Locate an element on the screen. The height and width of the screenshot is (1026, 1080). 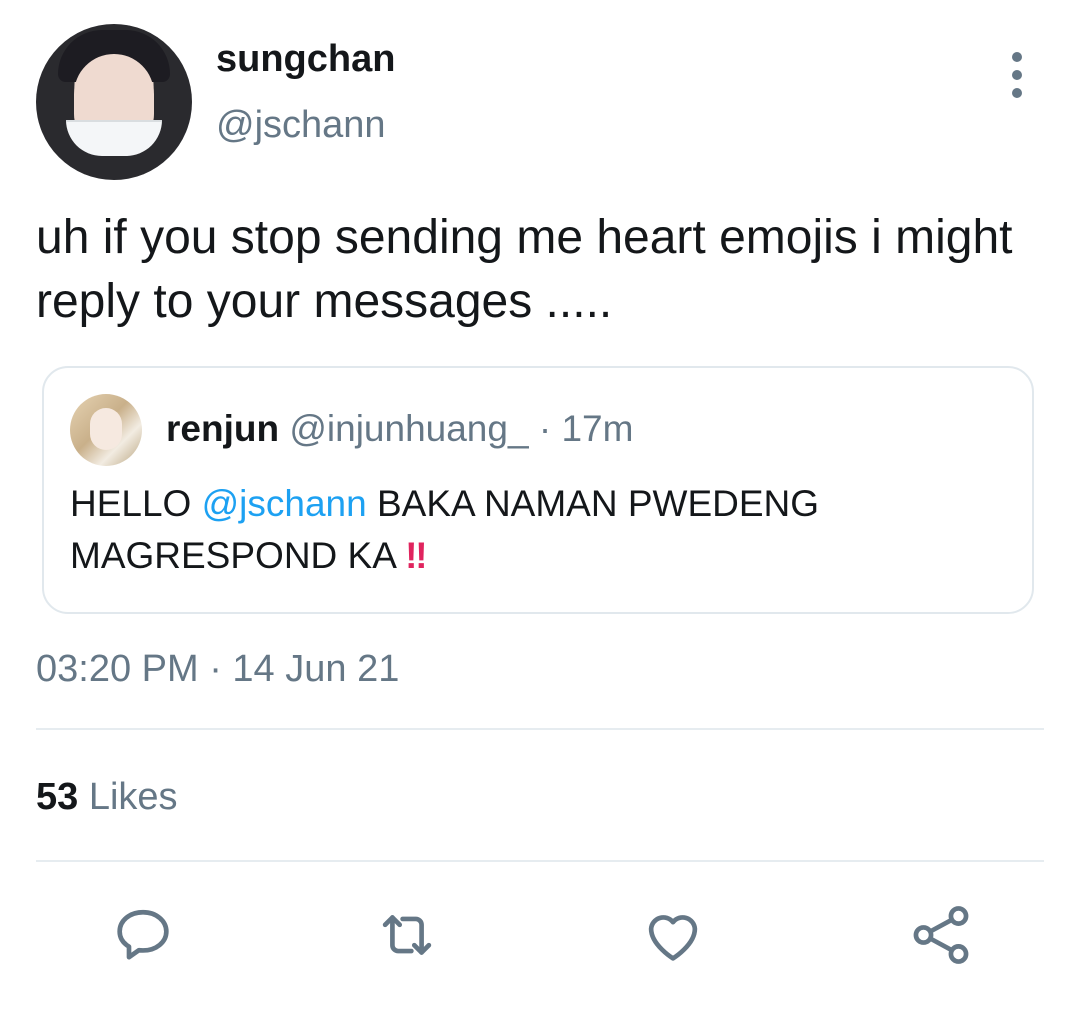
quoted-handle: @injunhuang_ is located at coordinates (408, 428).